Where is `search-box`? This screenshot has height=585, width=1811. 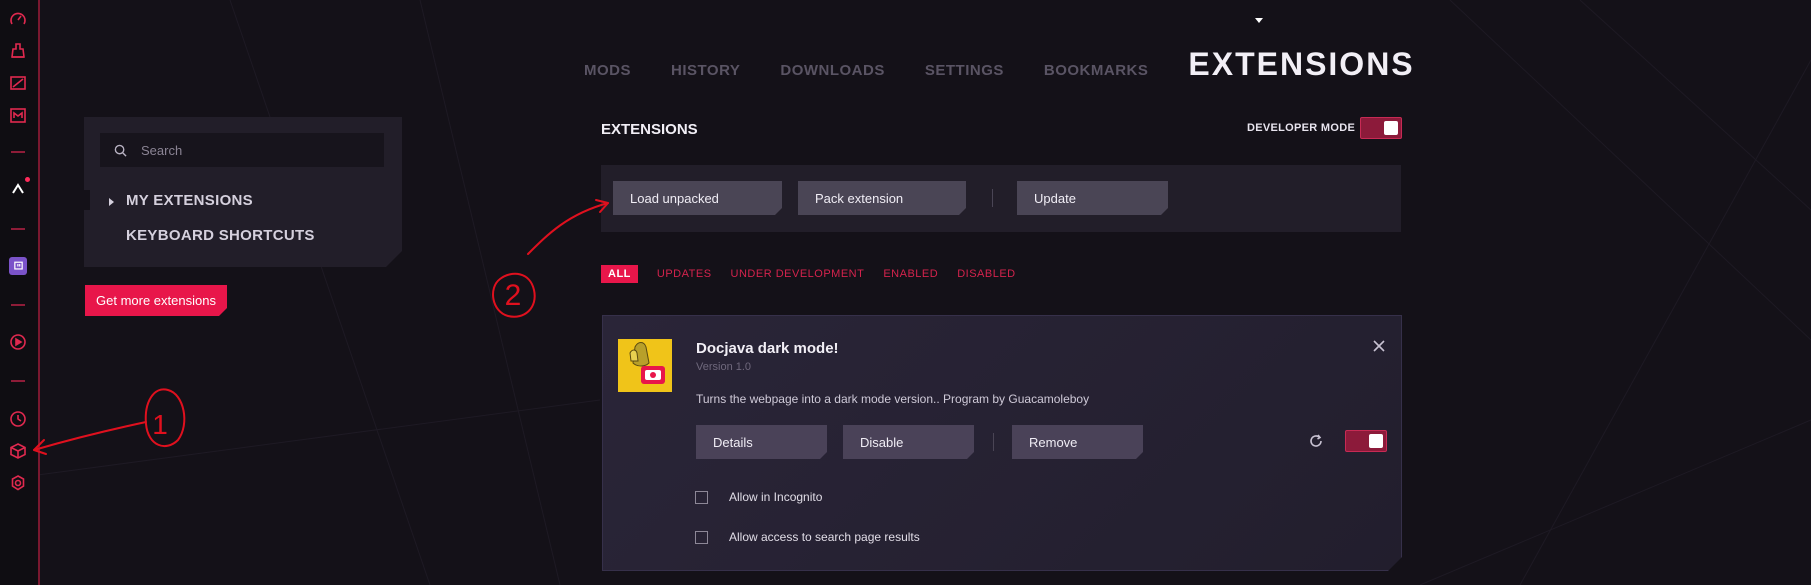
search-box is located at coordinates (242, 150).